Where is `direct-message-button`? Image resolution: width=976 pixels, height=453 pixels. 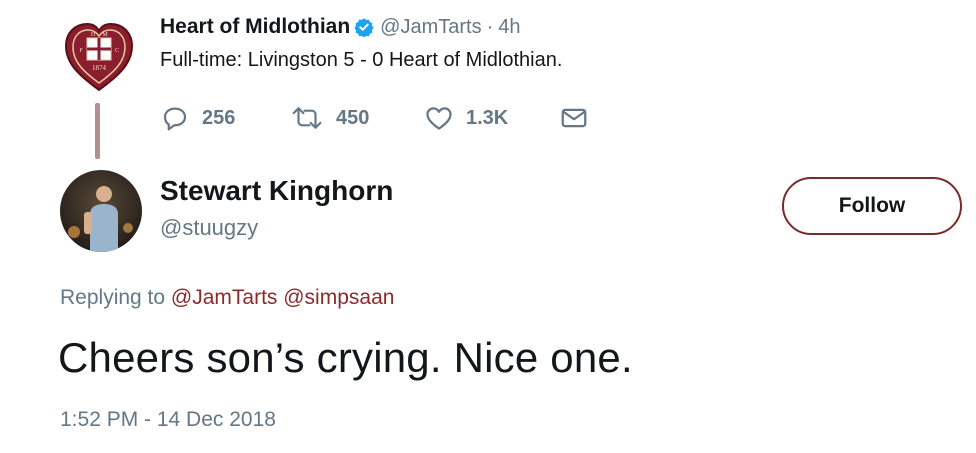 direct-message-button is located at coordinates (574, 118).